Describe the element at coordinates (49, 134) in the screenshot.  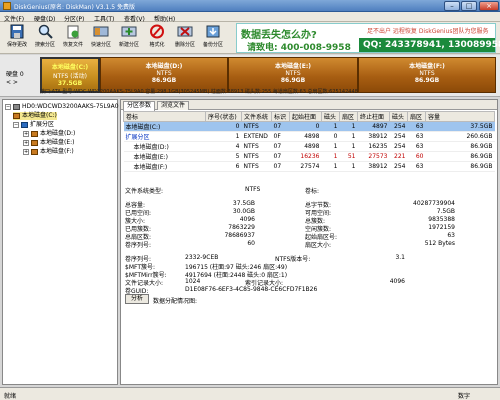
I see `tree-item-d: + 本地磁盘(D:)` at that location.